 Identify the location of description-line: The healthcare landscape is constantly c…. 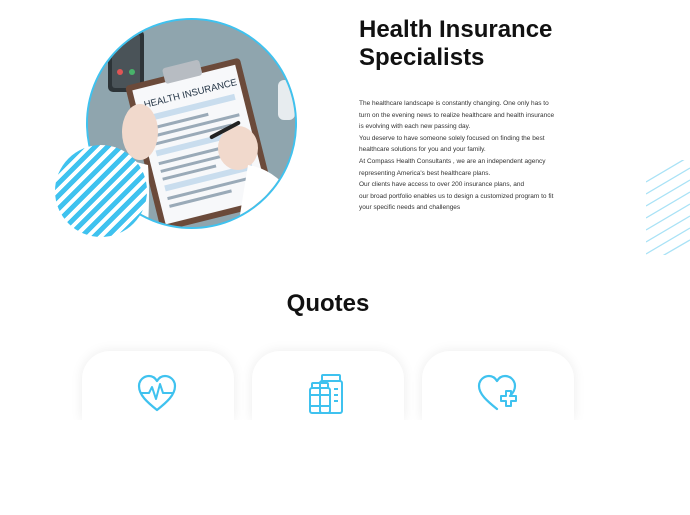
(454, 103).